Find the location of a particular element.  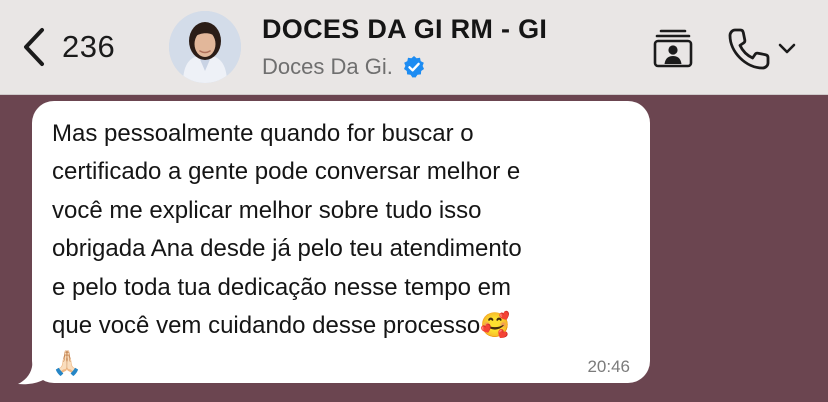

contact-card-button is located at coordinates (673, 50).